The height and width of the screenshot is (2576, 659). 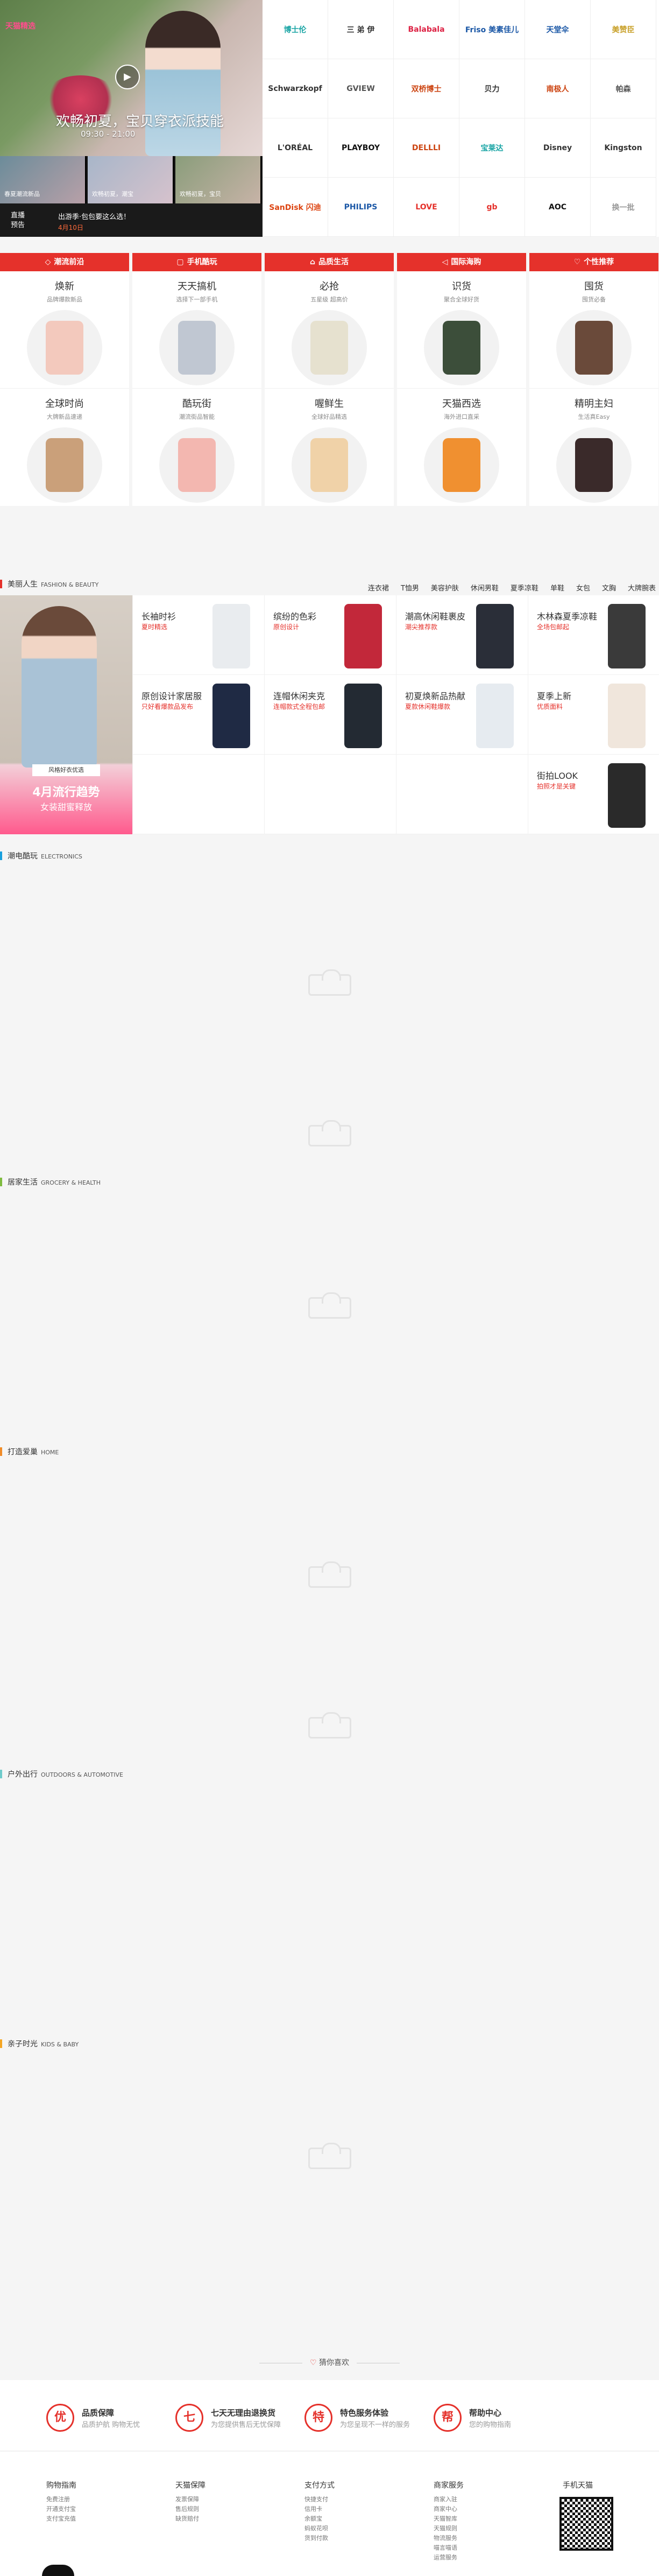 I want to click on brand-logo: 三 弟 伊, so click(x=361, y=30).